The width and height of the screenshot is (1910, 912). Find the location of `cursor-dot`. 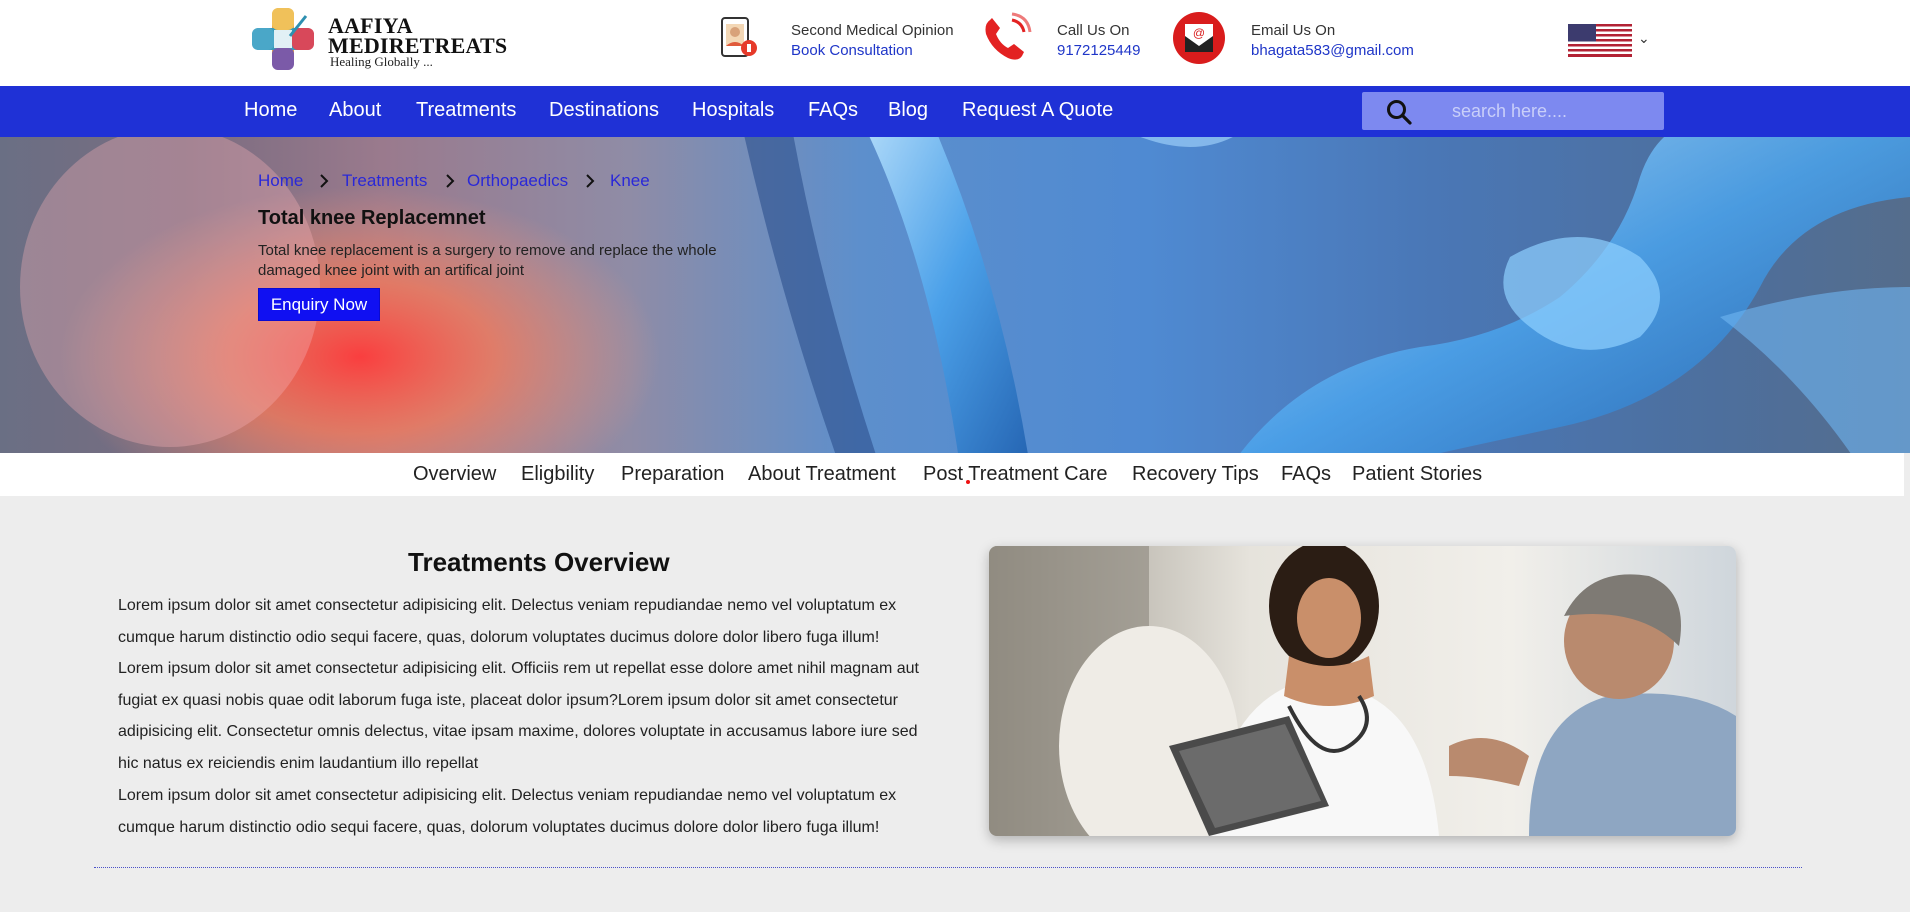

cursor-dot is located at coordinates (968, 482).